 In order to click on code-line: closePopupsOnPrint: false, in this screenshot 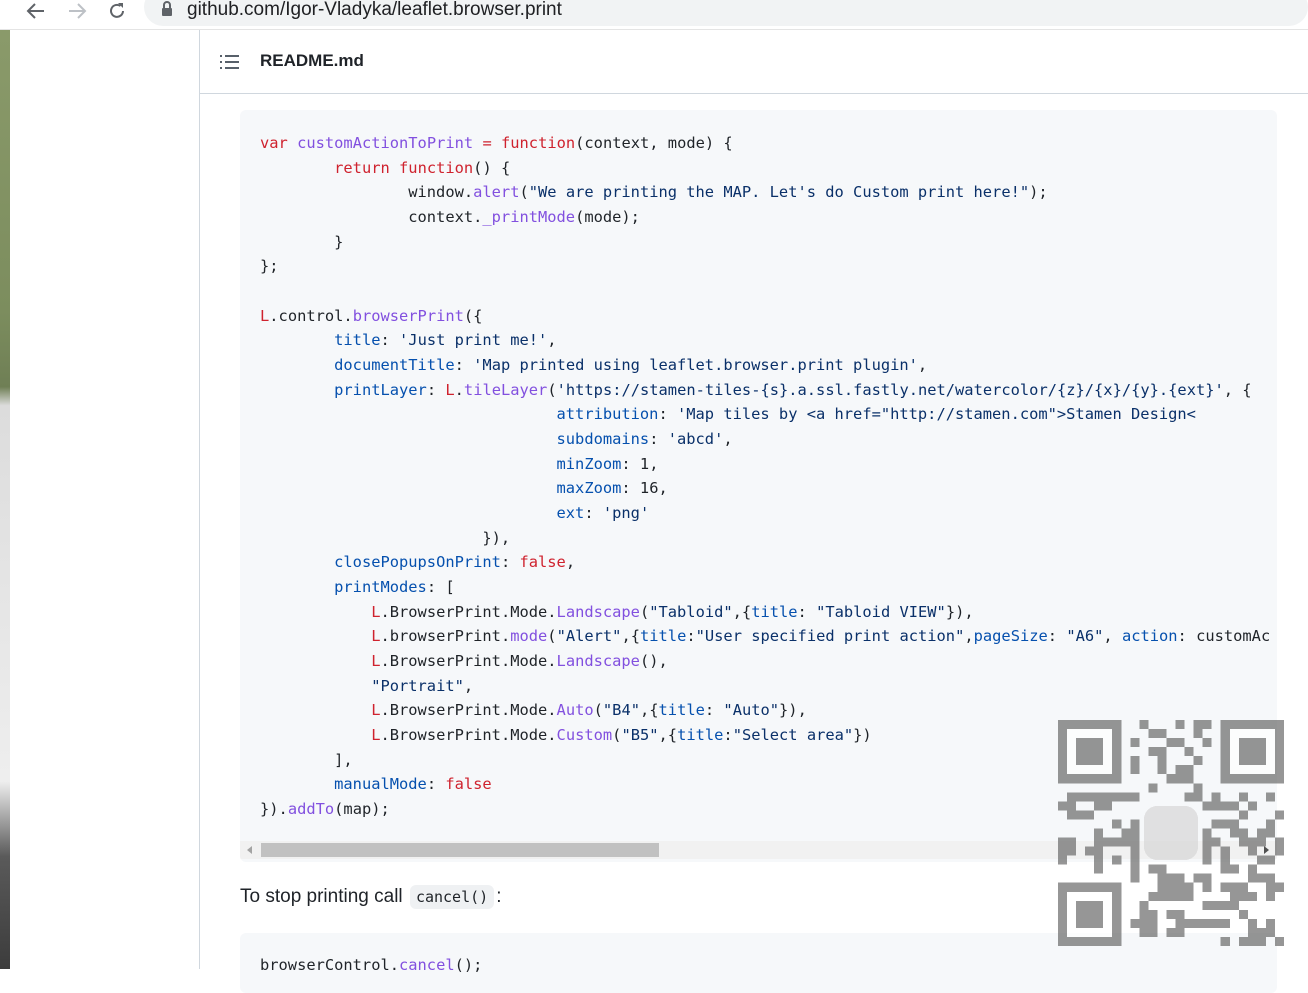, I will do `click(455, 562)`.